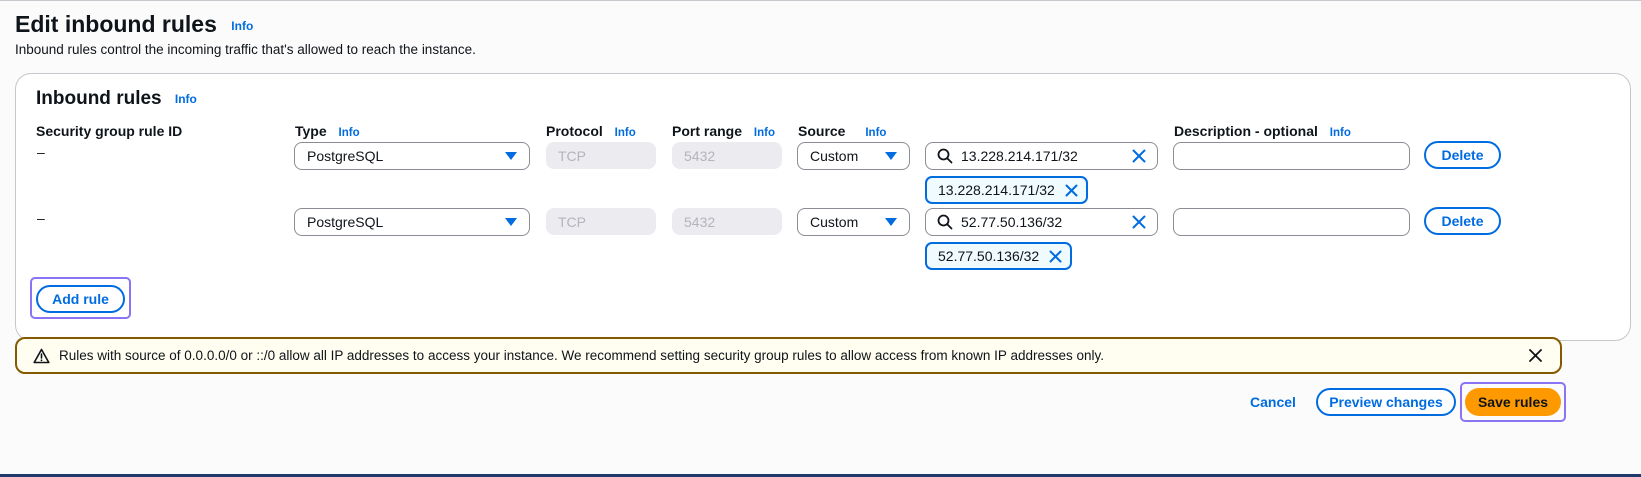  I want to click on rule-1-cidr-search-value: 13.228.214.171/32, so click(1019, 156).